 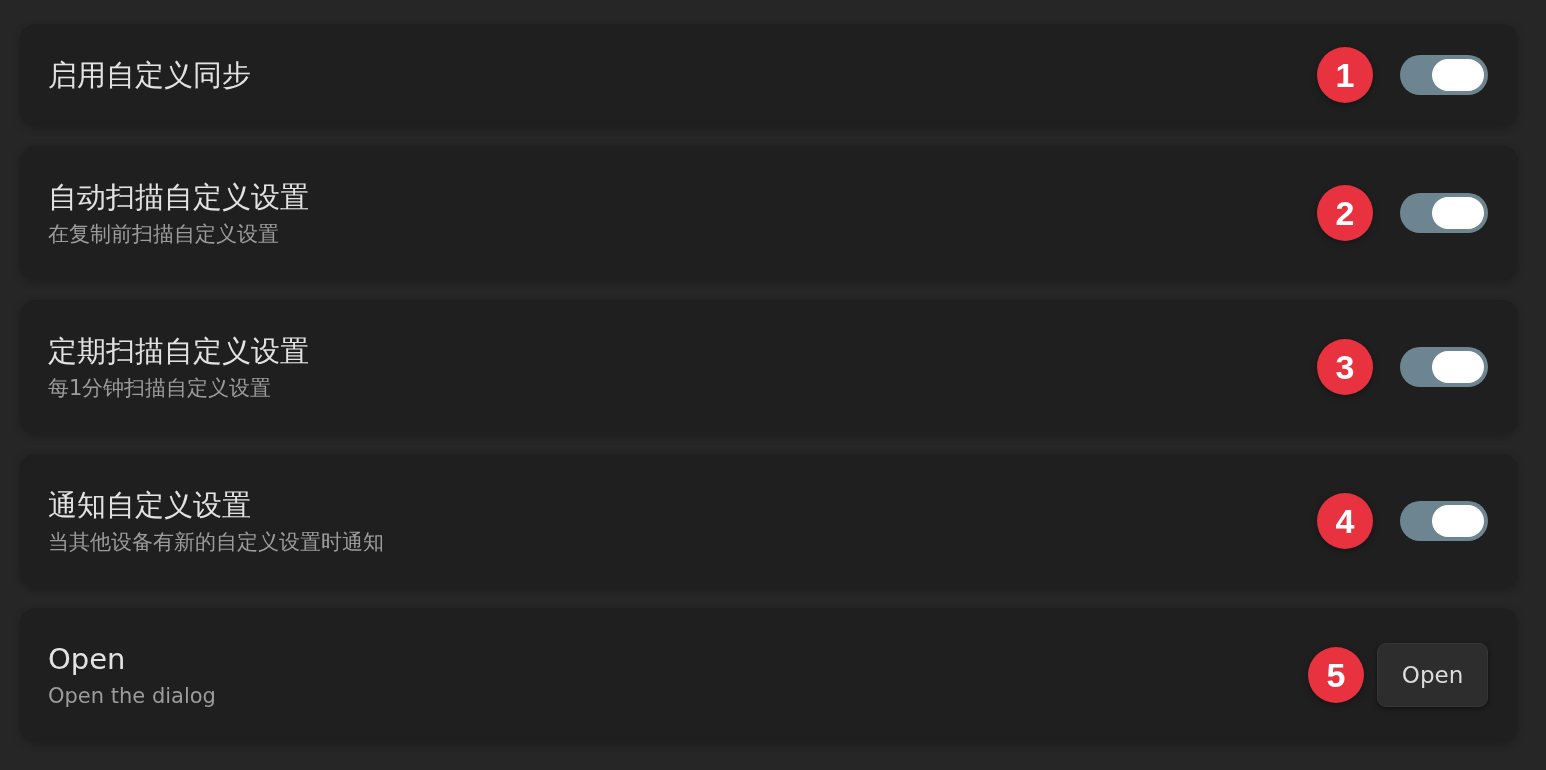 What do you see at coordinates (1345, 367) in the screenshot?
I see `number-badge: 3` at bounding box center [1345, 367].